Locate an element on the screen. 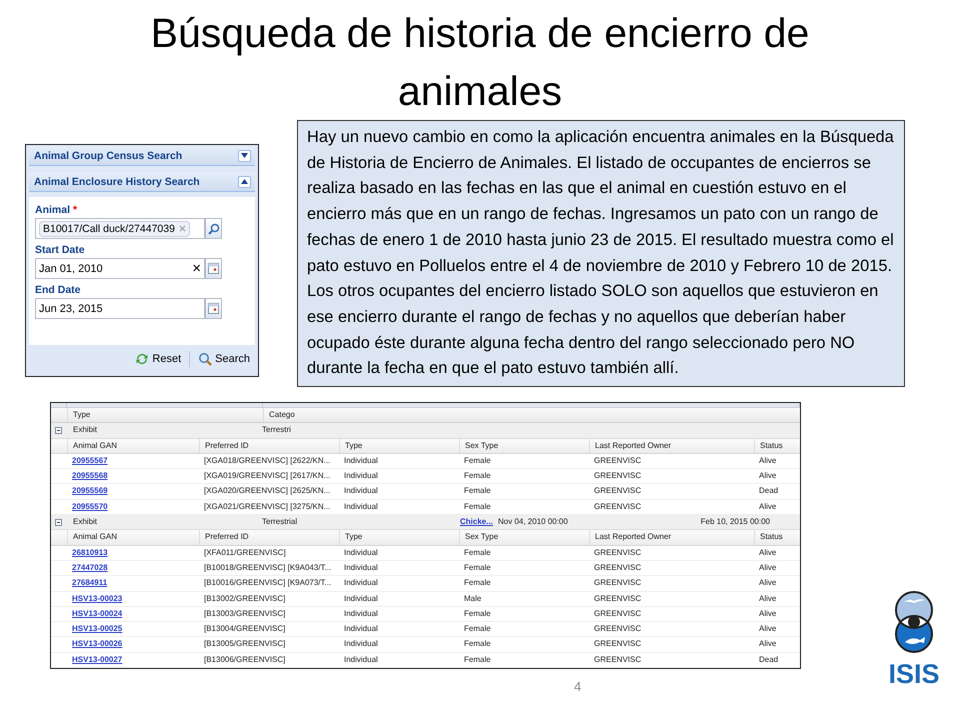 Image resolution: width=960 pixels, height=720 pixels. reset-button: Reset is located at coordinates (158, 359).